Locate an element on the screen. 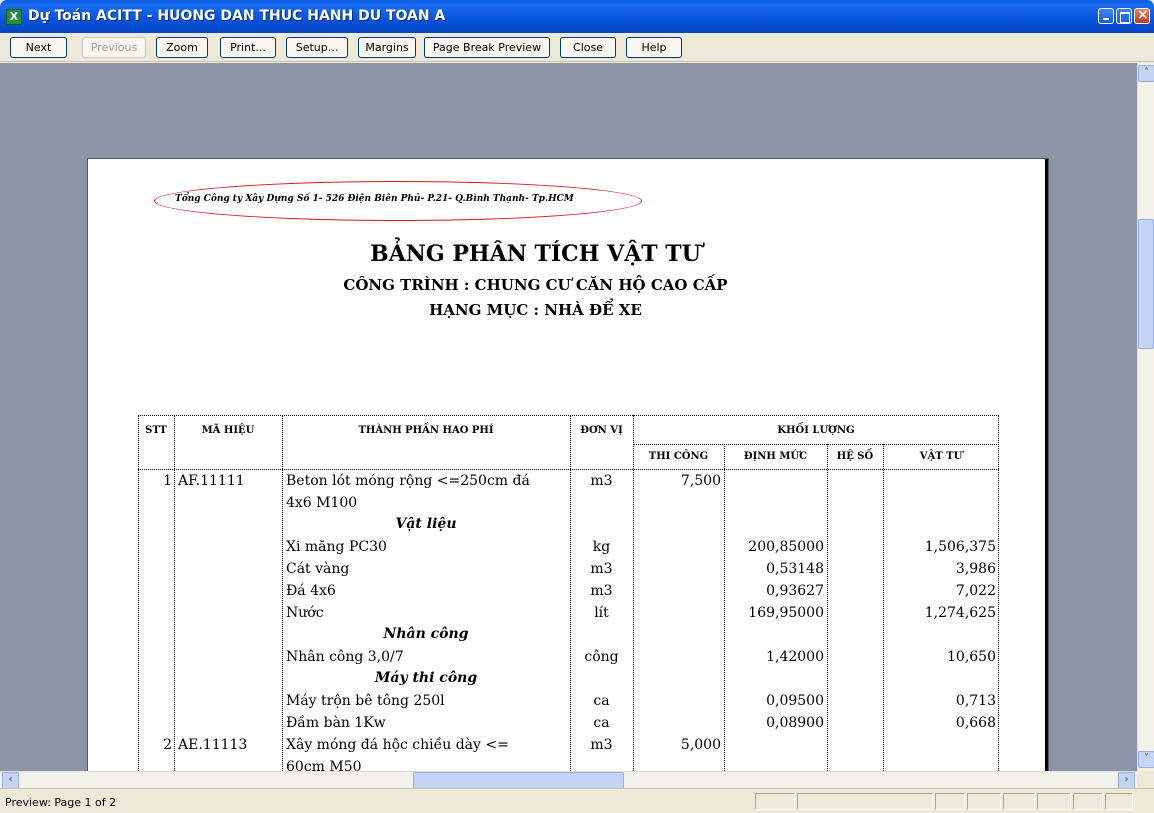  cell-qty: 5,000 is located at coordinates (700, 745).